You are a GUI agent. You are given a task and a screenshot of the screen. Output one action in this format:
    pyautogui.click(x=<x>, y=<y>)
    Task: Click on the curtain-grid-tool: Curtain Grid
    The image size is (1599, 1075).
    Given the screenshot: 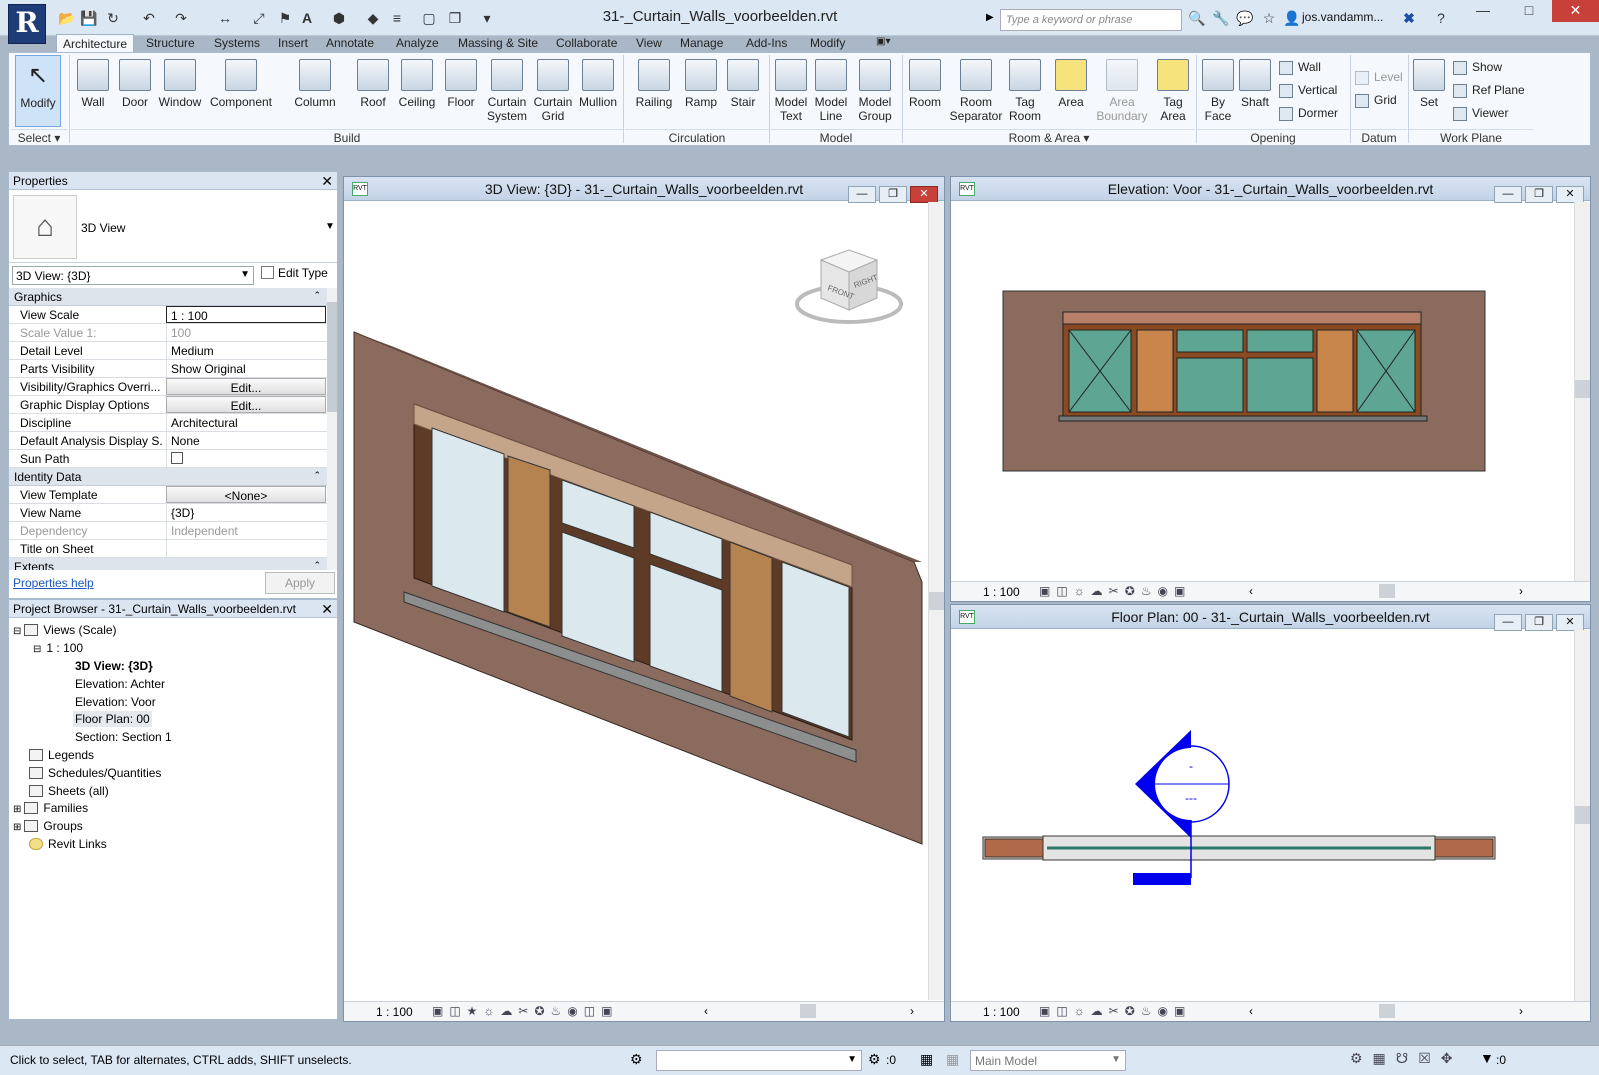 What is the action you would take?
    pyautogui.click(x=553, y=91)
    